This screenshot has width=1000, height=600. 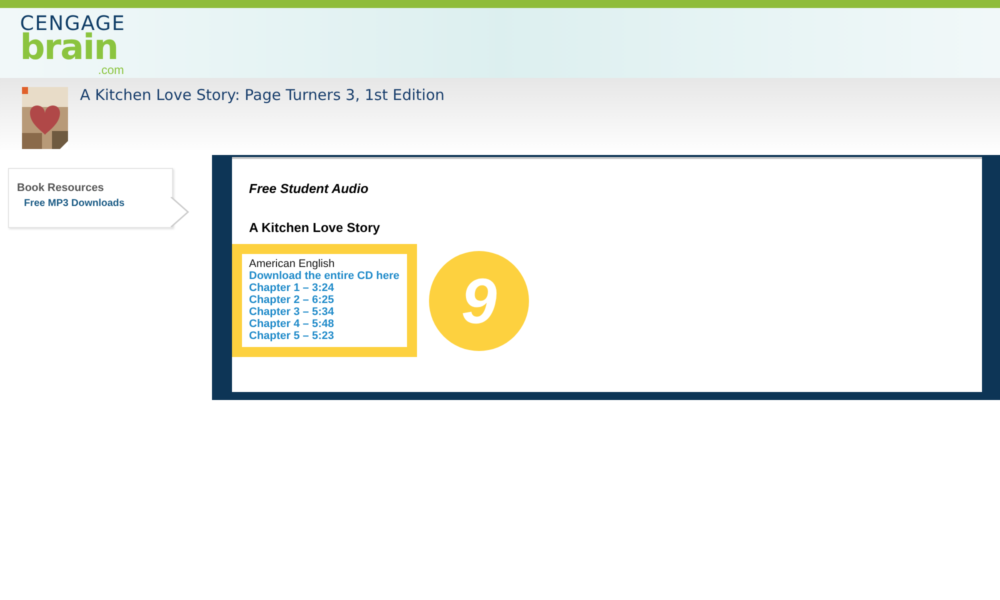 What do you see at coordinates (315, 227) in the screenshot?
I see `story-title: A Kitchen Love Story` at bounding box center [315, 227].